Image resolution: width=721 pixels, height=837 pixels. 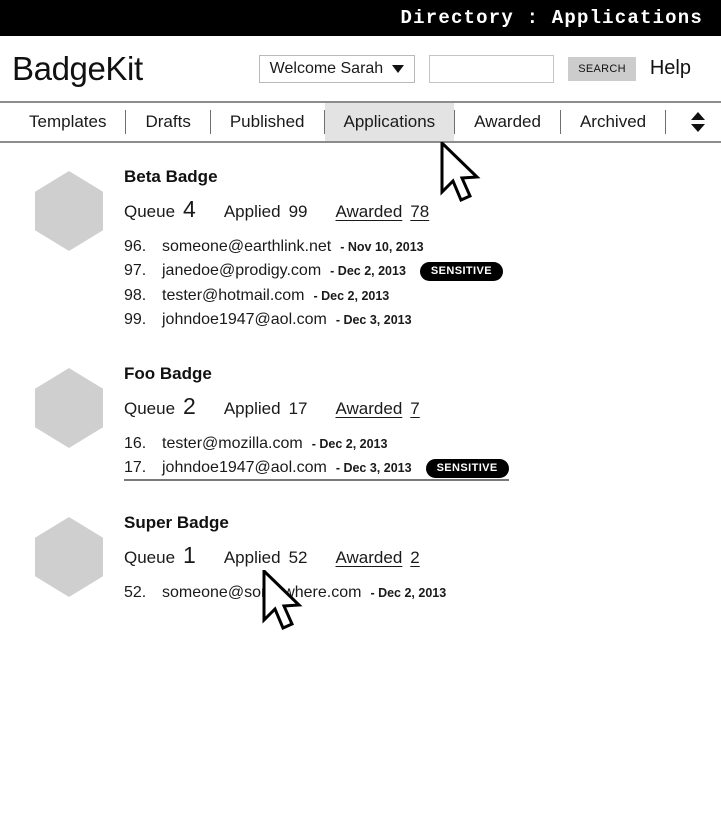 I want to click on stat-queue-value: 4, so click(x=189, y=209).